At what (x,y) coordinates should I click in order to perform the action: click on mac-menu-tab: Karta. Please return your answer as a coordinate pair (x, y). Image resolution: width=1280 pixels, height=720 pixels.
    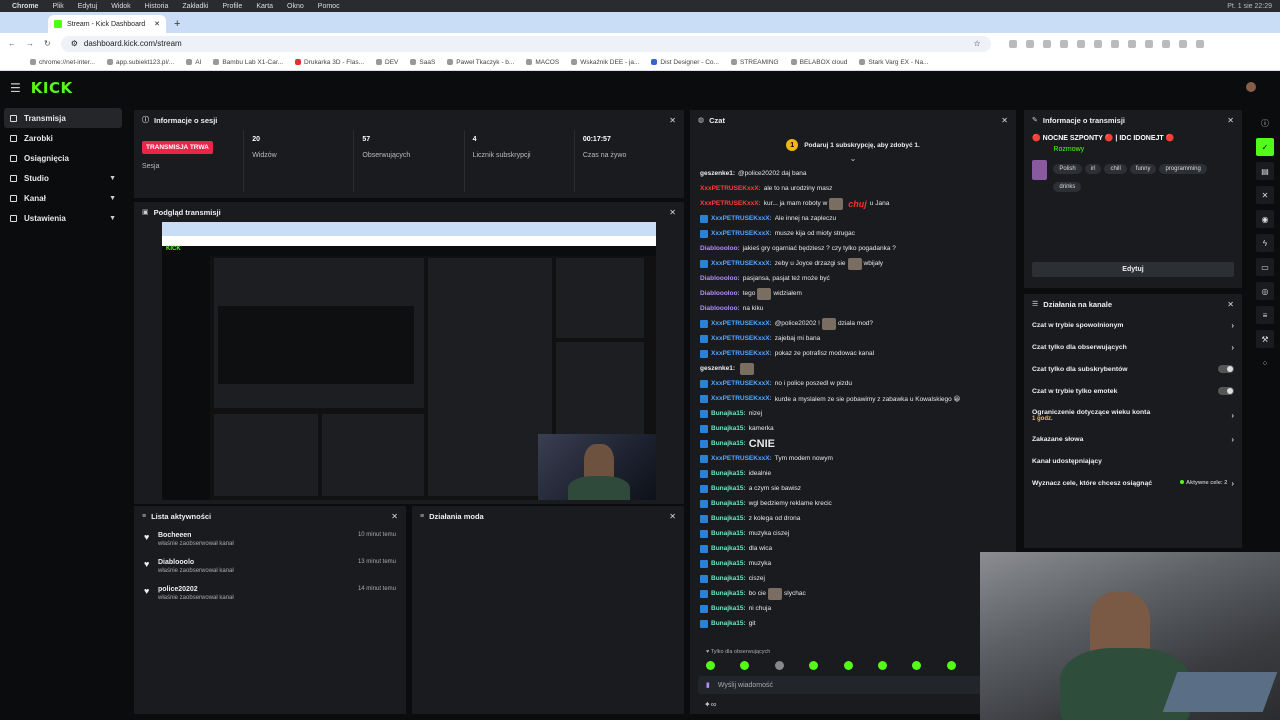
    Looking at the image, I should click on (264, 6).